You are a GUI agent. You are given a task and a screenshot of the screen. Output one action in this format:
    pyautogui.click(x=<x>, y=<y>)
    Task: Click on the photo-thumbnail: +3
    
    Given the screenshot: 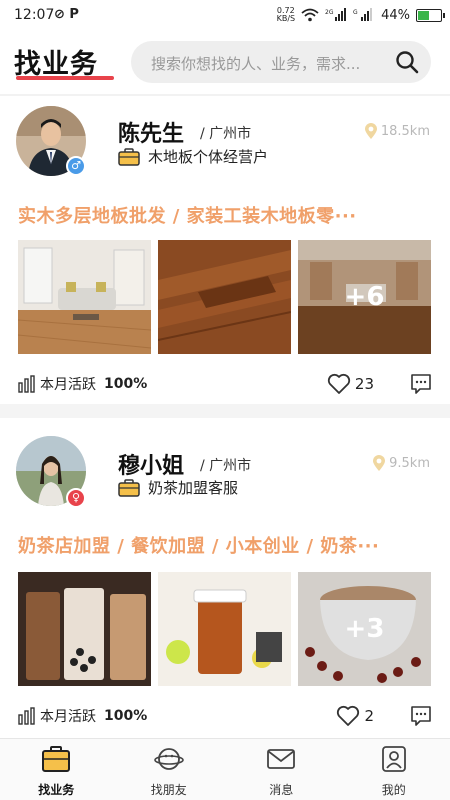 What is the action you would take?
    pyautogui.click(x=364, y=629)
    